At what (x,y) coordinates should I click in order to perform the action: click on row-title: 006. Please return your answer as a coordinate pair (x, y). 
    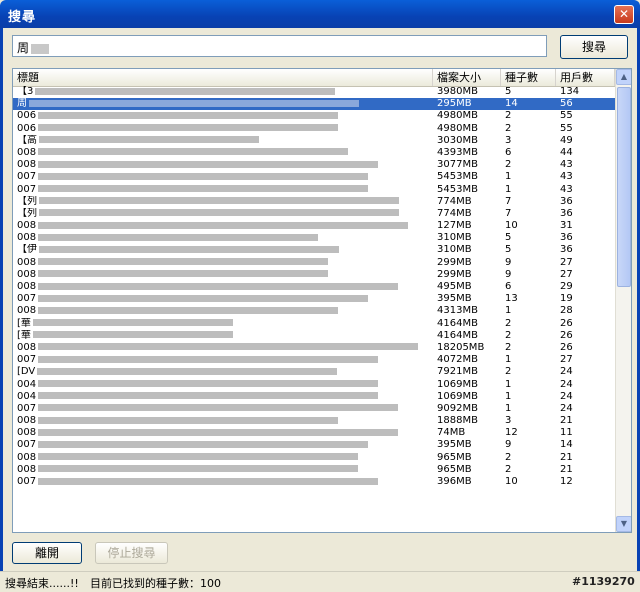
    Looking at the image, I should click on (223, 116).